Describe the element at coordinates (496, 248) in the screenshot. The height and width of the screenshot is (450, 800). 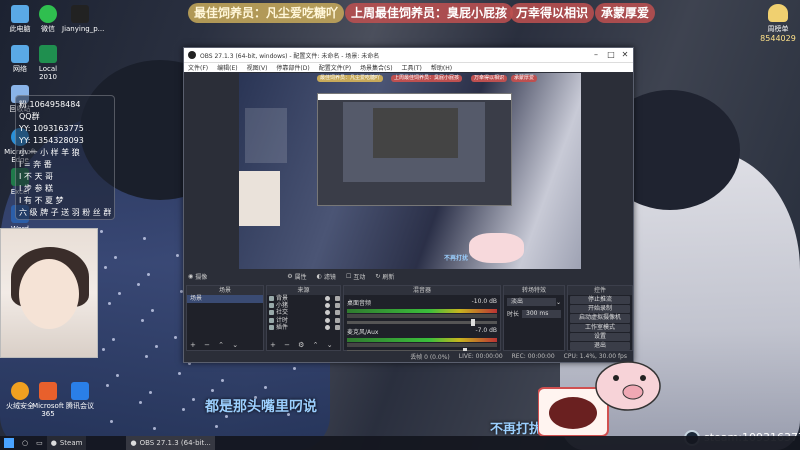
I see `preview-pig-sticker` at that location.